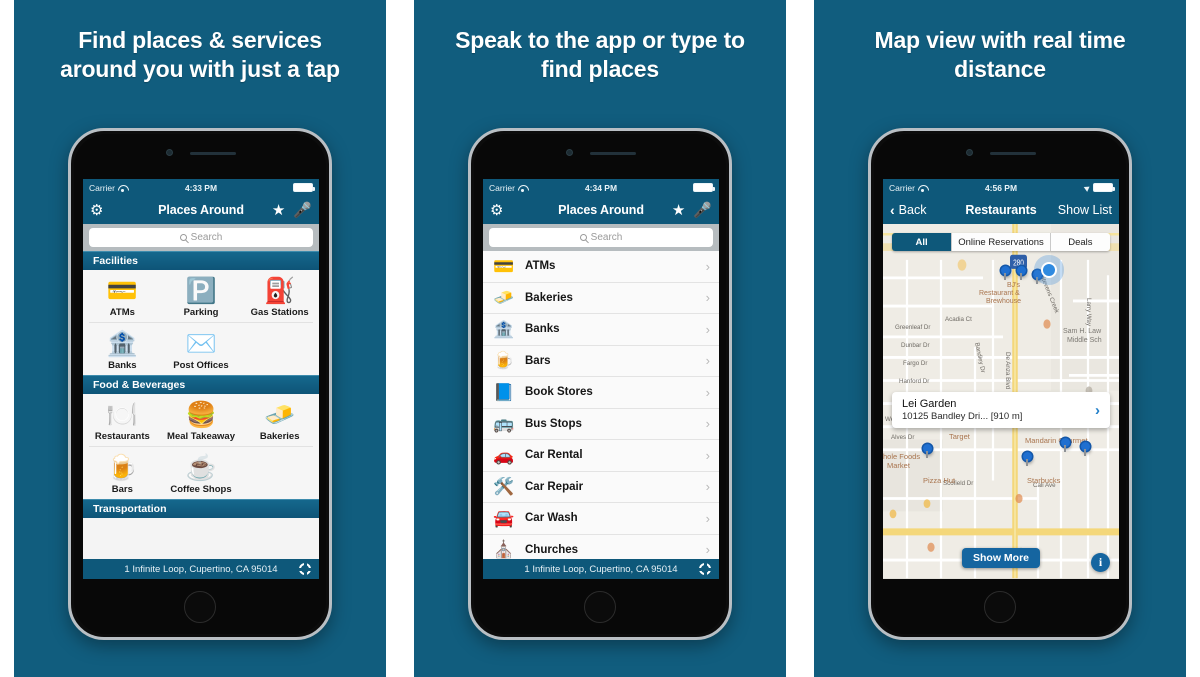 This screenshot has height=677, width=1200. Describe the element at coordinates (540, 266) in the screenshot. I see `list-item-label: ATMs` at that location.